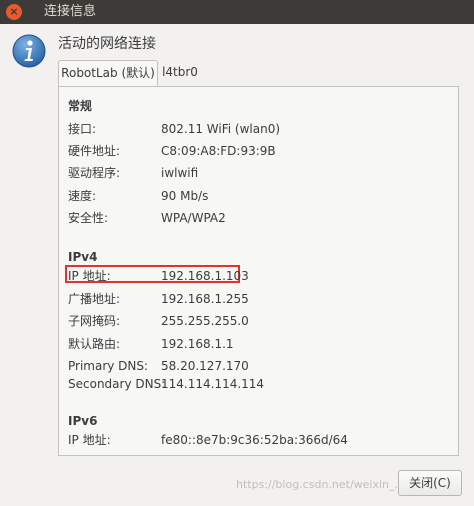 Image resolution: width=474 pixels, height=506 pixels. What do you see at coordinates (14, 12) in the screenshot?
I see `window-close-button: ×` at bounding box center [14, 12].